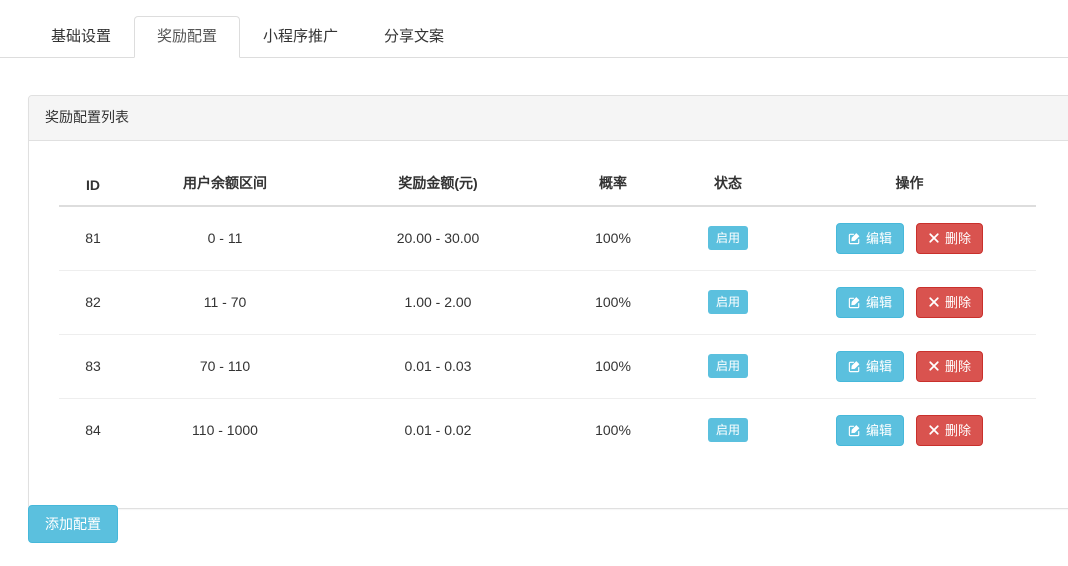 The width and height of the screenshot is (1068, 566). Describe the element at coordinates (438, 238) in the screenshot. I see `cell-amount: 20.00 - 30.00` at that location.